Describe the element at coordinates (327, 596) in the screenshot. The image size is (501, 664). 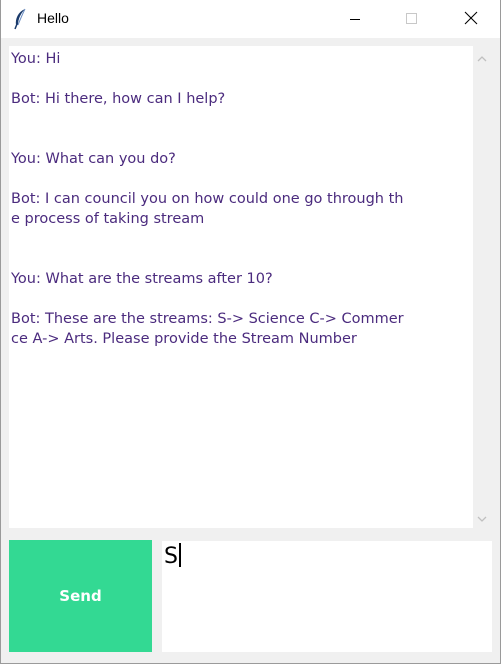
I see `message-input: S` at that location.